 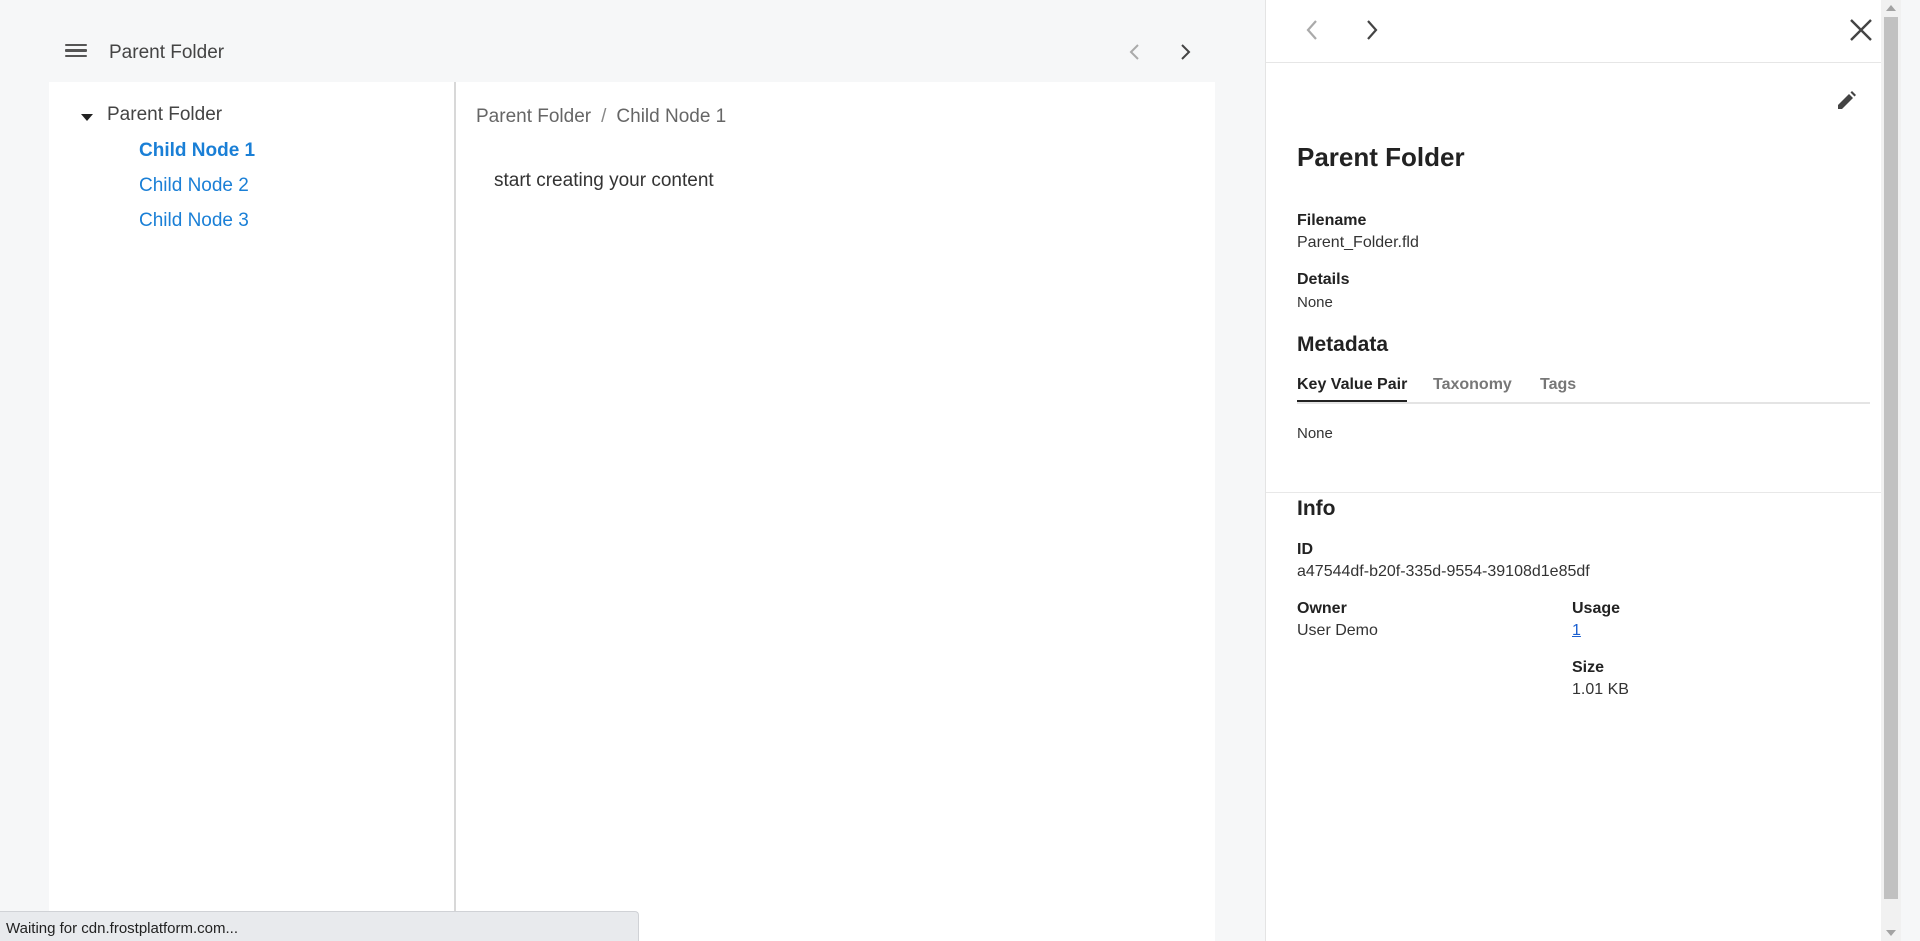 What do you see at coordinates (671, 116) in the screenshot?
I see `breadcrumb-item-current: Child Node 1` at bounding box center [671, 116].